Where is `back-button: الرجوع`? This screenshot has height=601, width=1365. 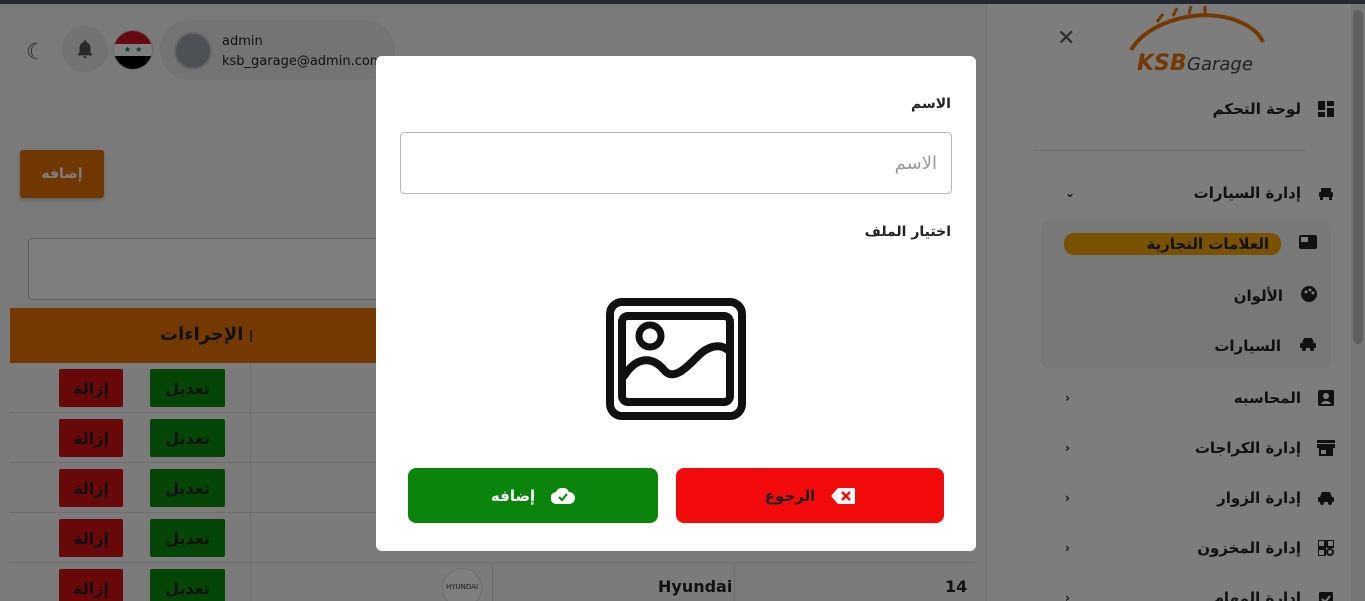
back-button: الرجوع is located at coordinates (810, 495).